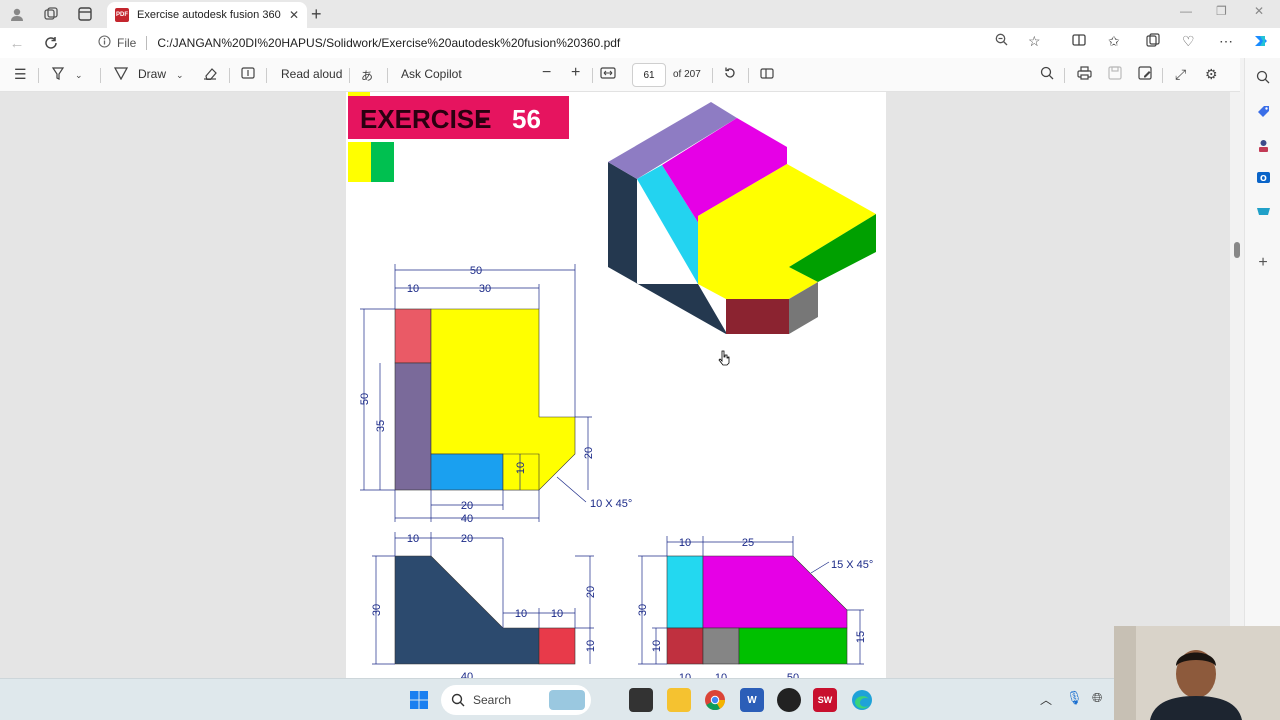 The width and height of the screenshot is (1280, 720). I want to click on pdf-file-icon: PDF, so click(122, 15).